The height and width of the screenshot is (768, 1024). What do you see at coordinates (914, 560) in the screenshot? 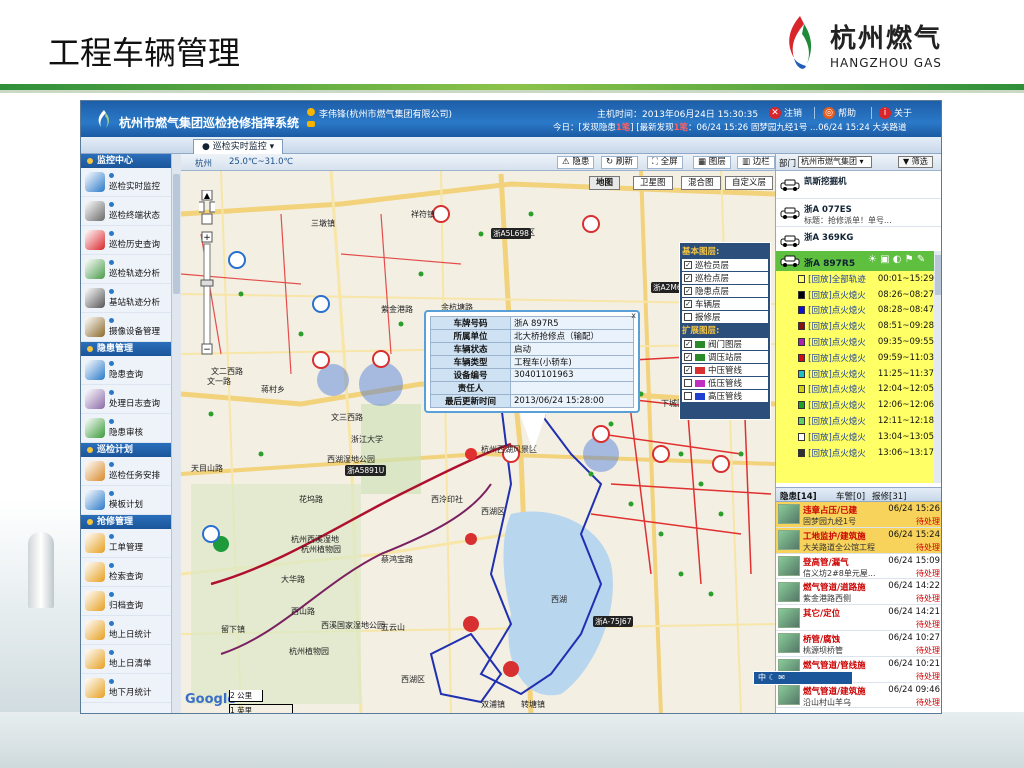
I see `alarm-time: 06/24 15:09` at bounding box center [914, 560].